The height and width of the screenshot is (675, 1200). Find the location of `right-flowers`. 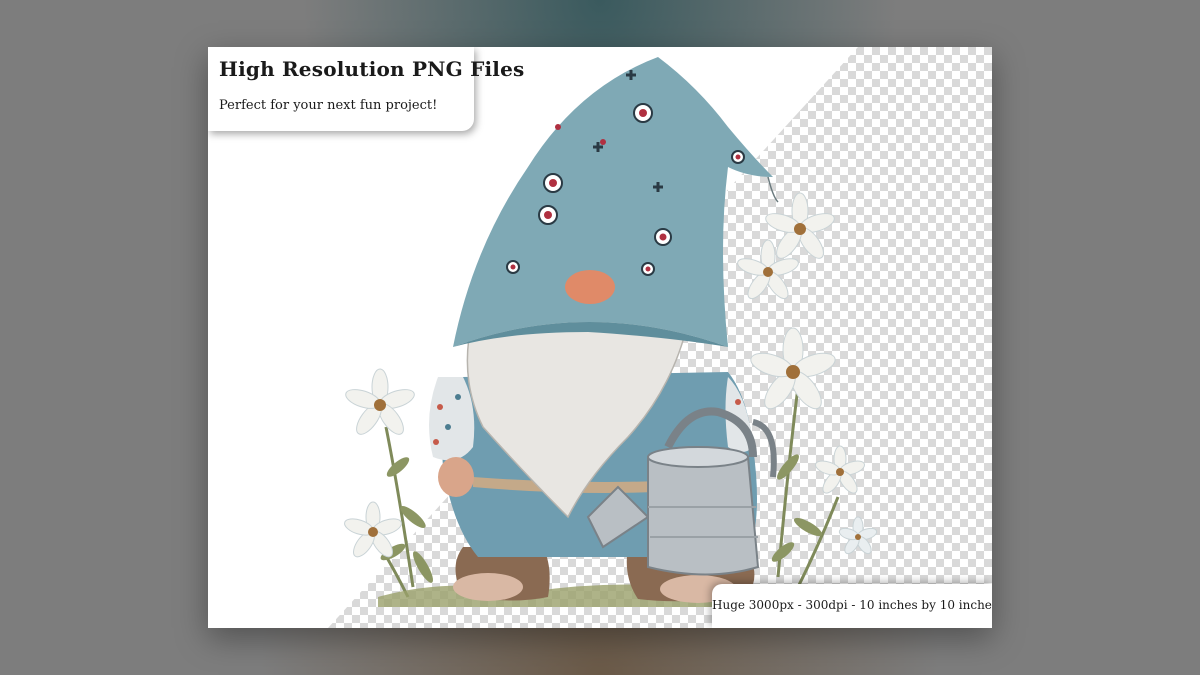

right-flowers is located at coordinates (807, 390).